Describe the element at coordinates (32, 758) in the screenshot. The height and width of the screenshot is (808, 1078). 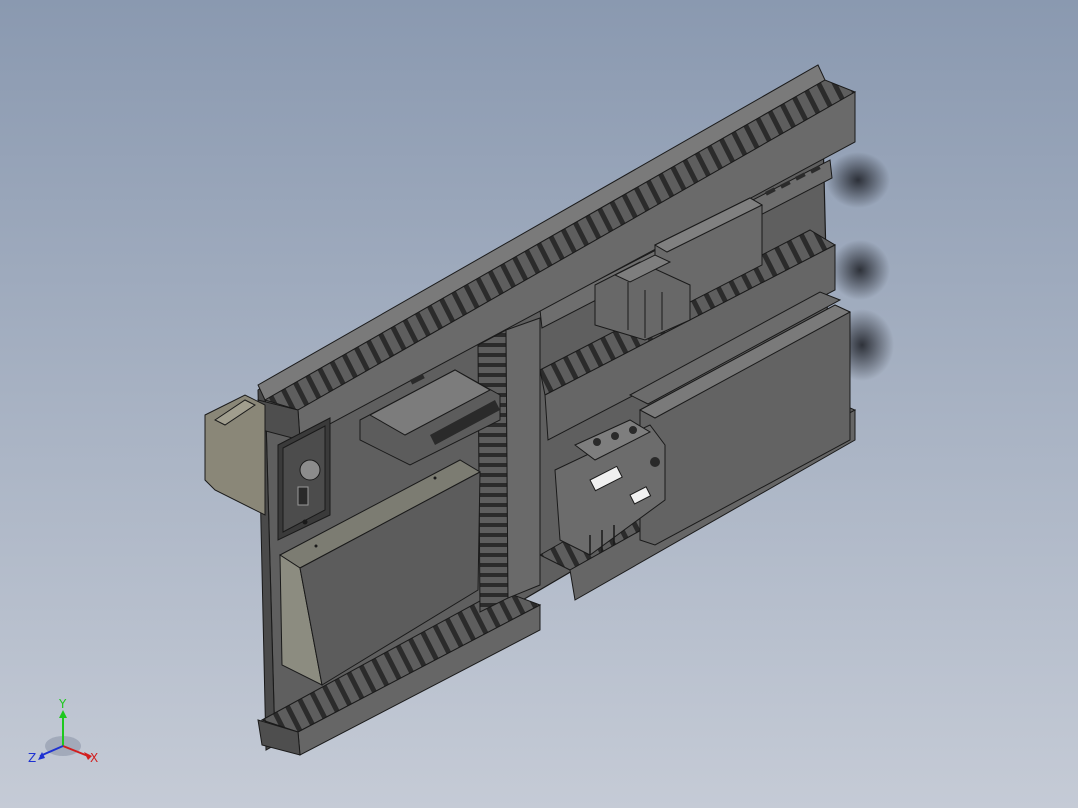
I see `z-axis-label: Z` at that location.